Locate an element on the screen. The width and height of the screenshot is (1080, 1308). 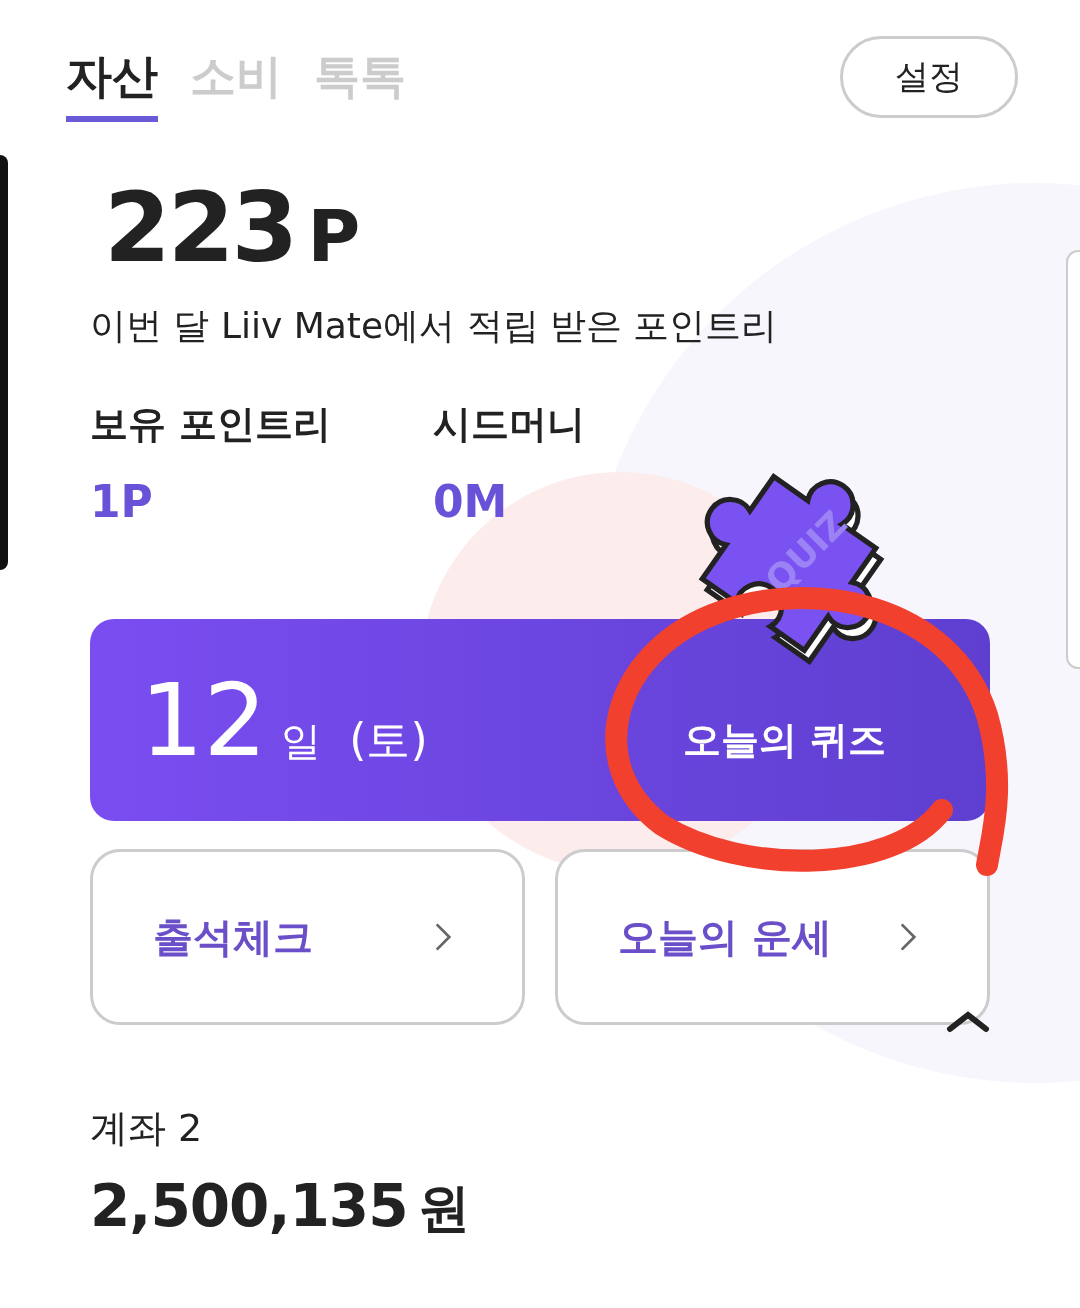
balance-value: 1P is located at coordinates (122, 501).